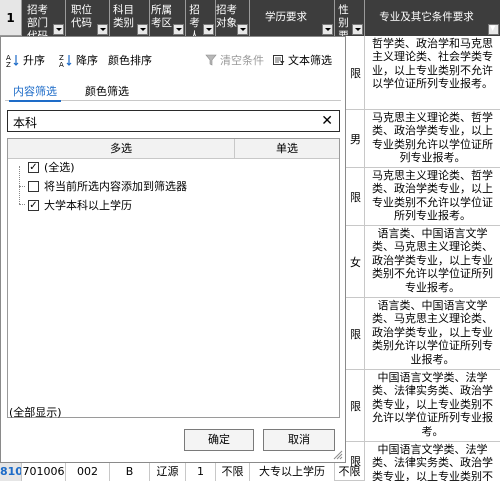 This screenshot has height=481, width=500. What do you see at coordinates (88, 205) in the screenshot?
I see `list-item-label: 大学本科以上学历` at bounding box center [88, 205].